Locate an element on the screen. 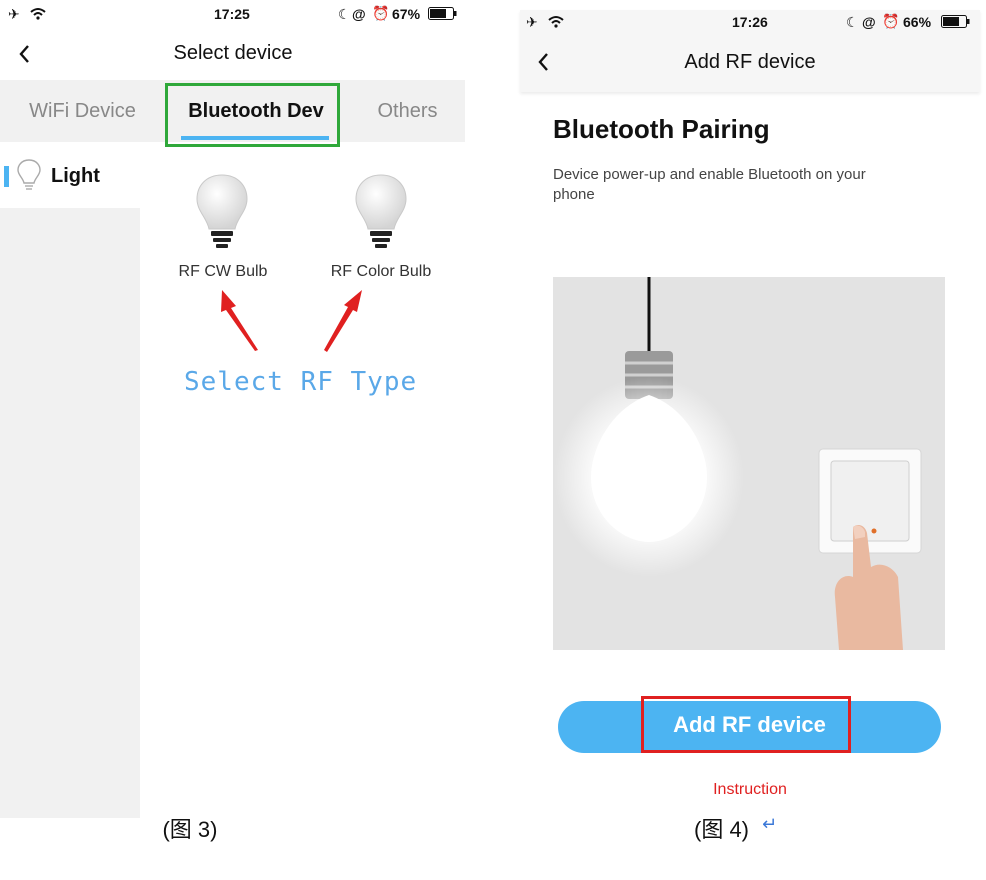 The height and width of the screenshot is (880, 986). caption-figure-3: (图 3) is located at coordinates (190, 829).